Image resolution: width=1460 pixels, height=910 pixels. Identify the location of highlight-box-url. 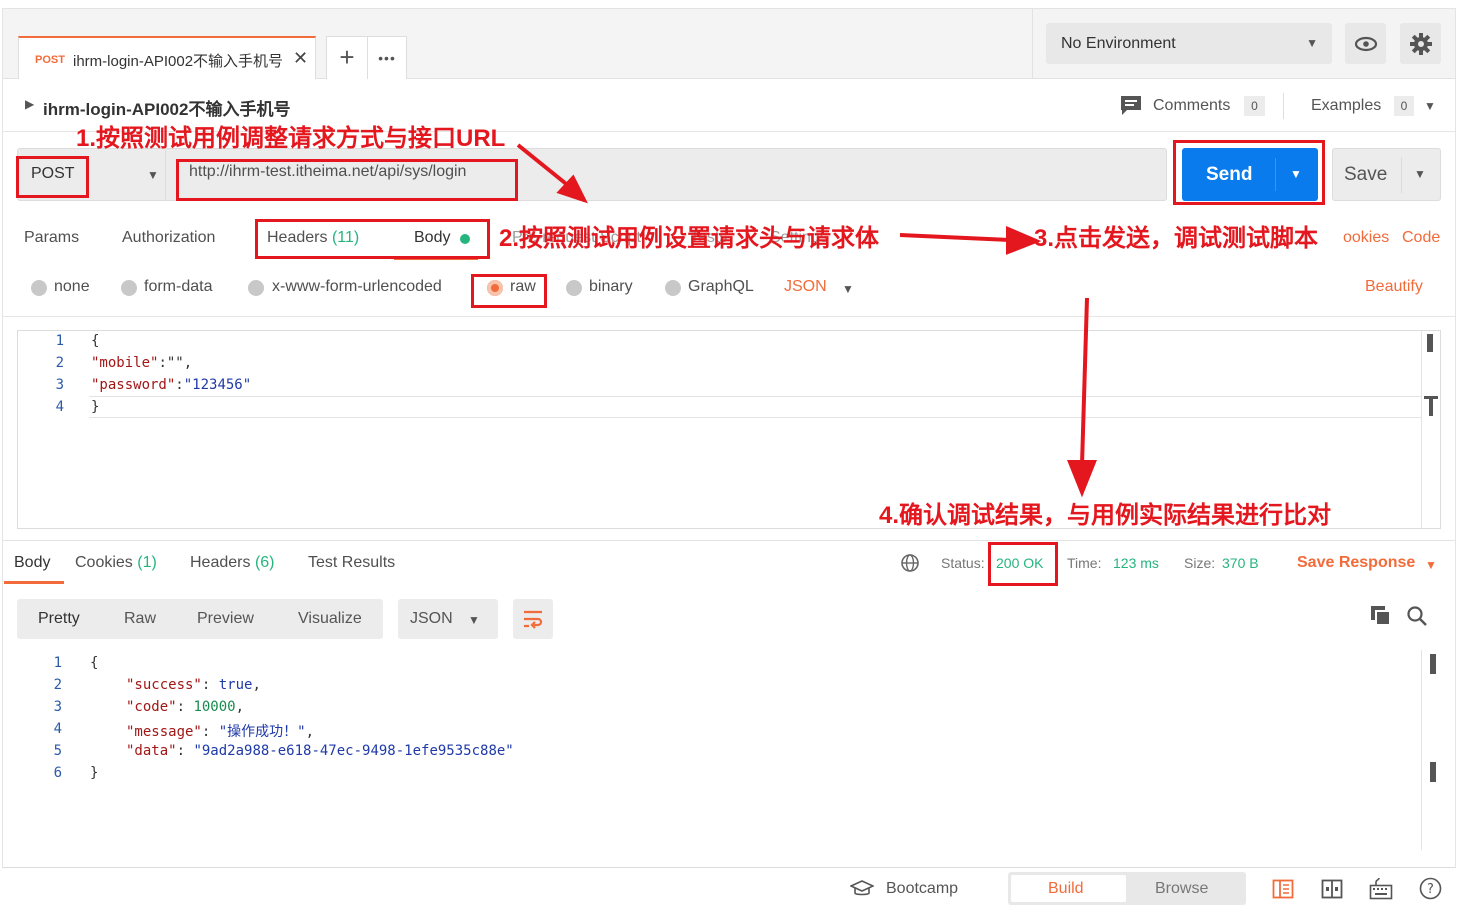
(347, 180).